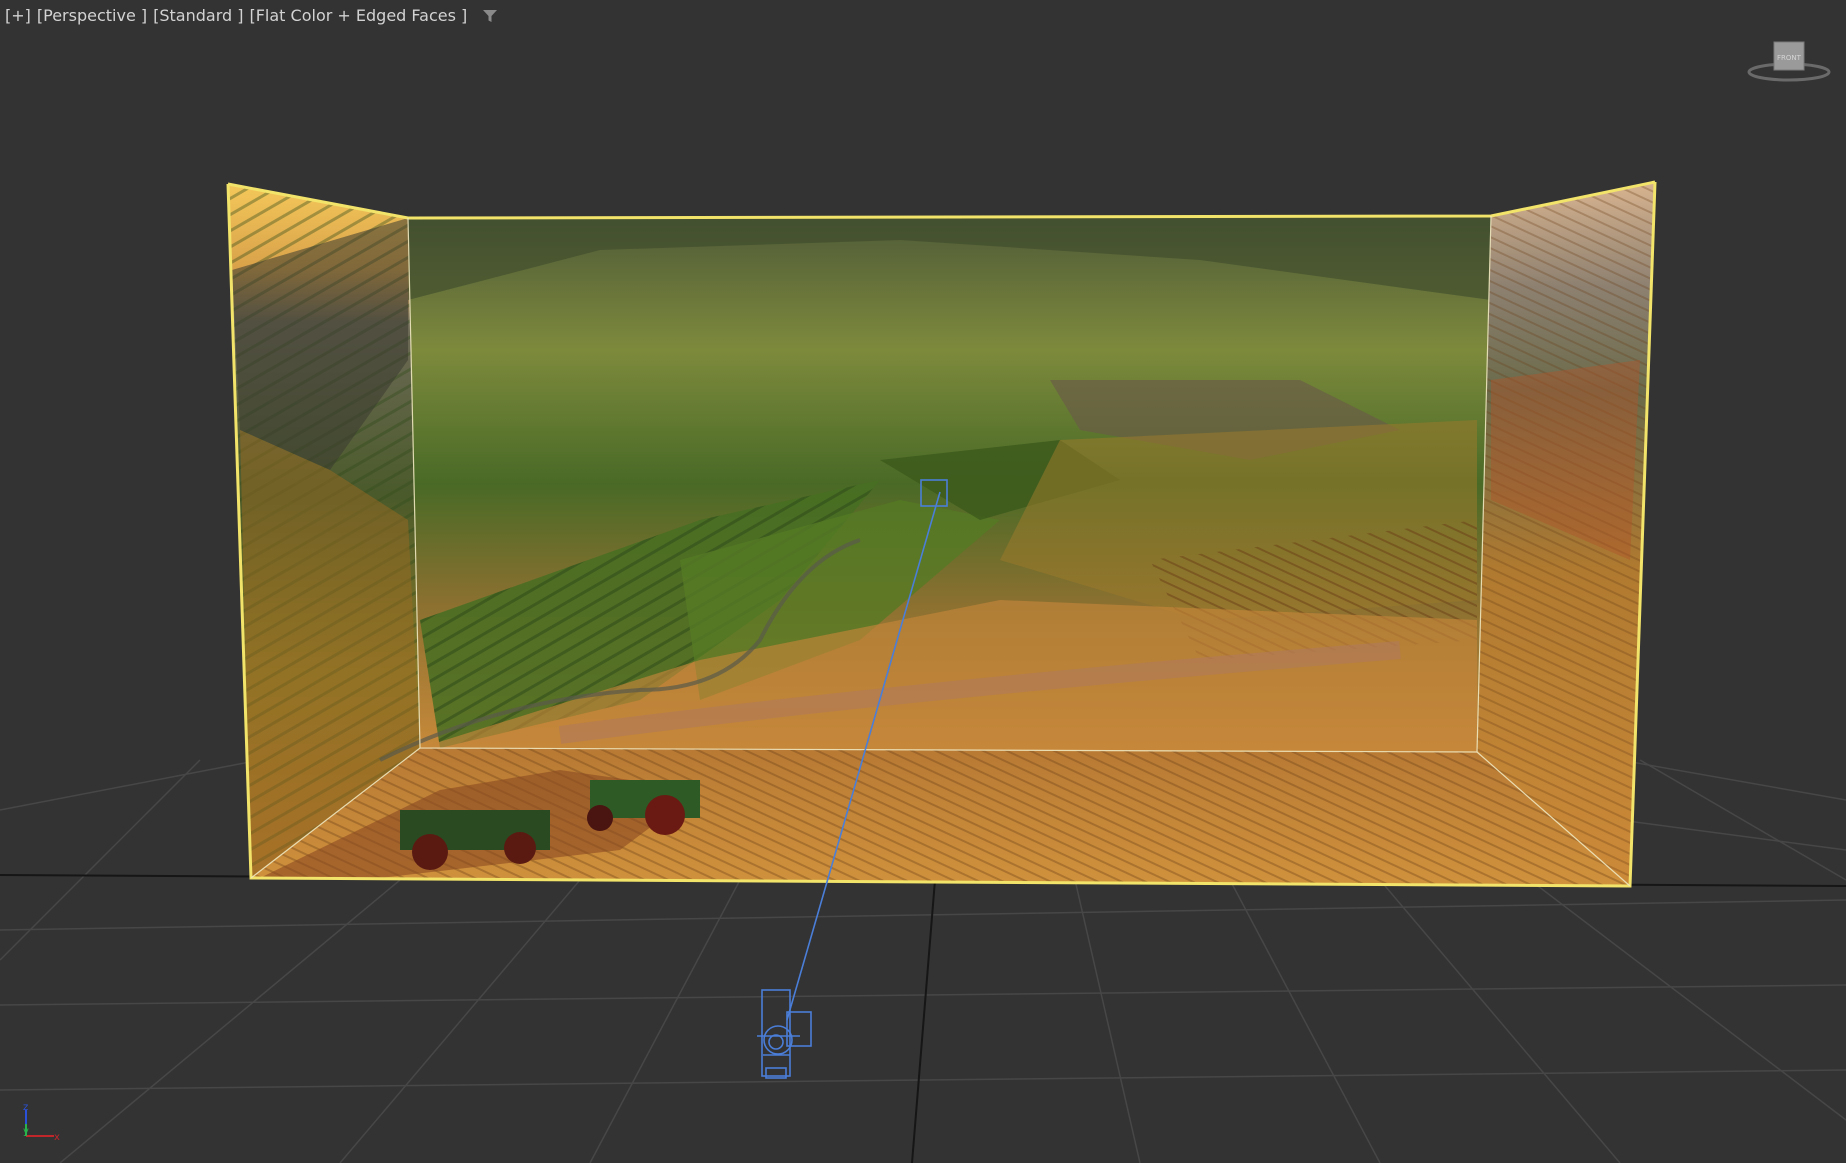 This screenshot has width=1846, height=1163. Describe the element at coordinates (25, 1107) in the screenshot. I see `axis-label-z: z` at that location.